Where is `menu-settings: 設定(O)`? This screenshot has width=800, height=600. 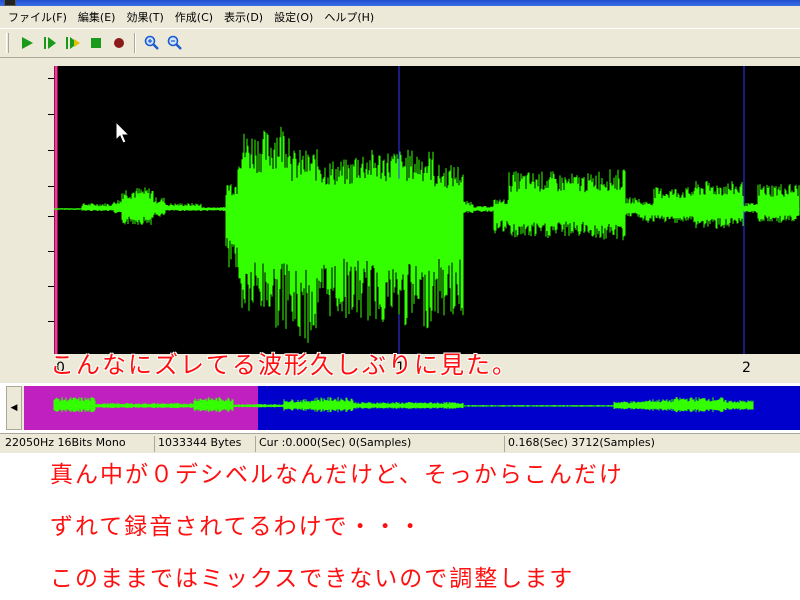
menu-settings: 設定(O) is located at coordinates (293, 17).